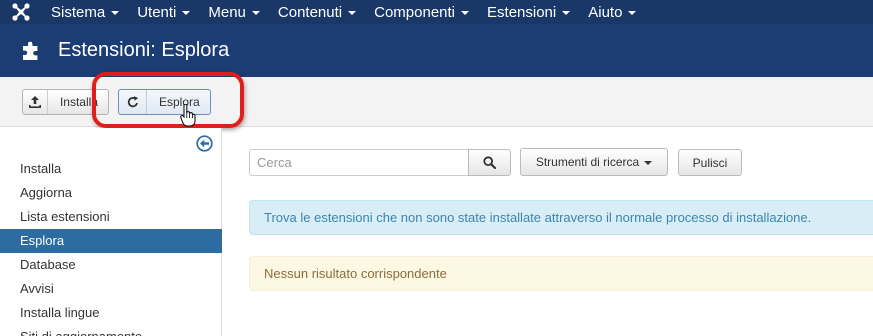  I want to click on search-icon, so click(489, 162).